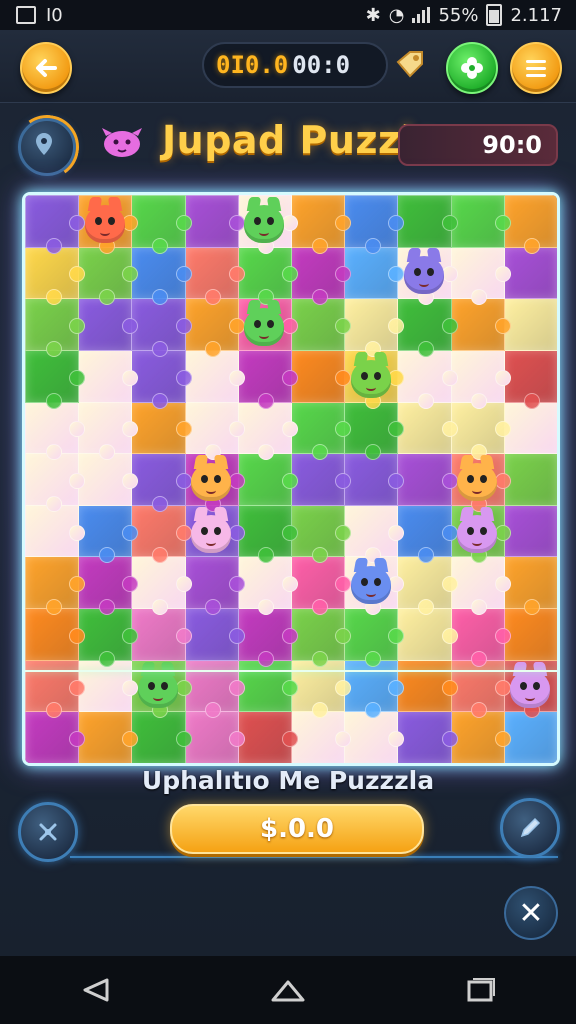 The width and height of the screenshot is (576, 1024). What do you see at coordinates (536, 68) in the screenshot?
I see `menu-button` at bounding box center [536, 68].